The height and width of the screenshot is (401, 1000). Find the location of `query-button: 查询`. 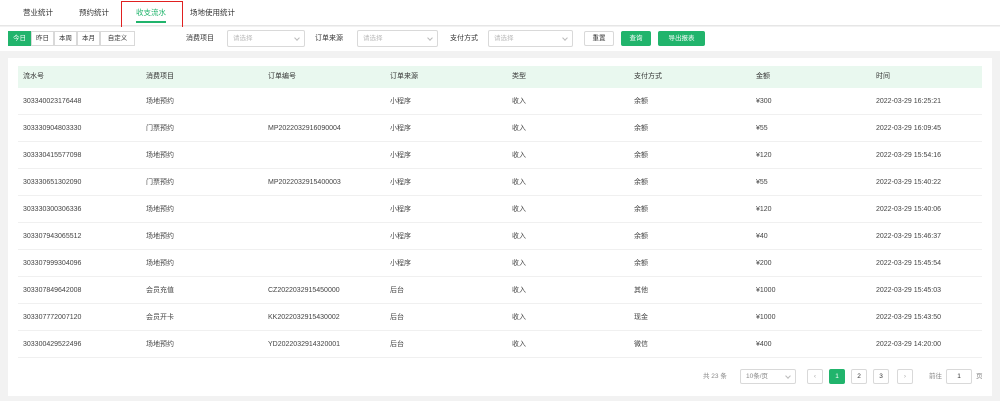

query-button: 查询 is located at coordinates (636, 38).